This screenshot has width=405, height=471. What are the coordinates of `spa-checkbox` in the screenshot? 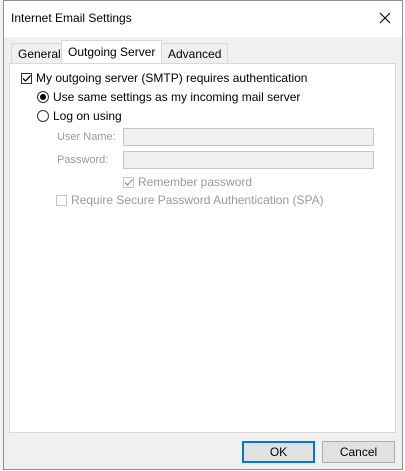 It's located at (61, 200).